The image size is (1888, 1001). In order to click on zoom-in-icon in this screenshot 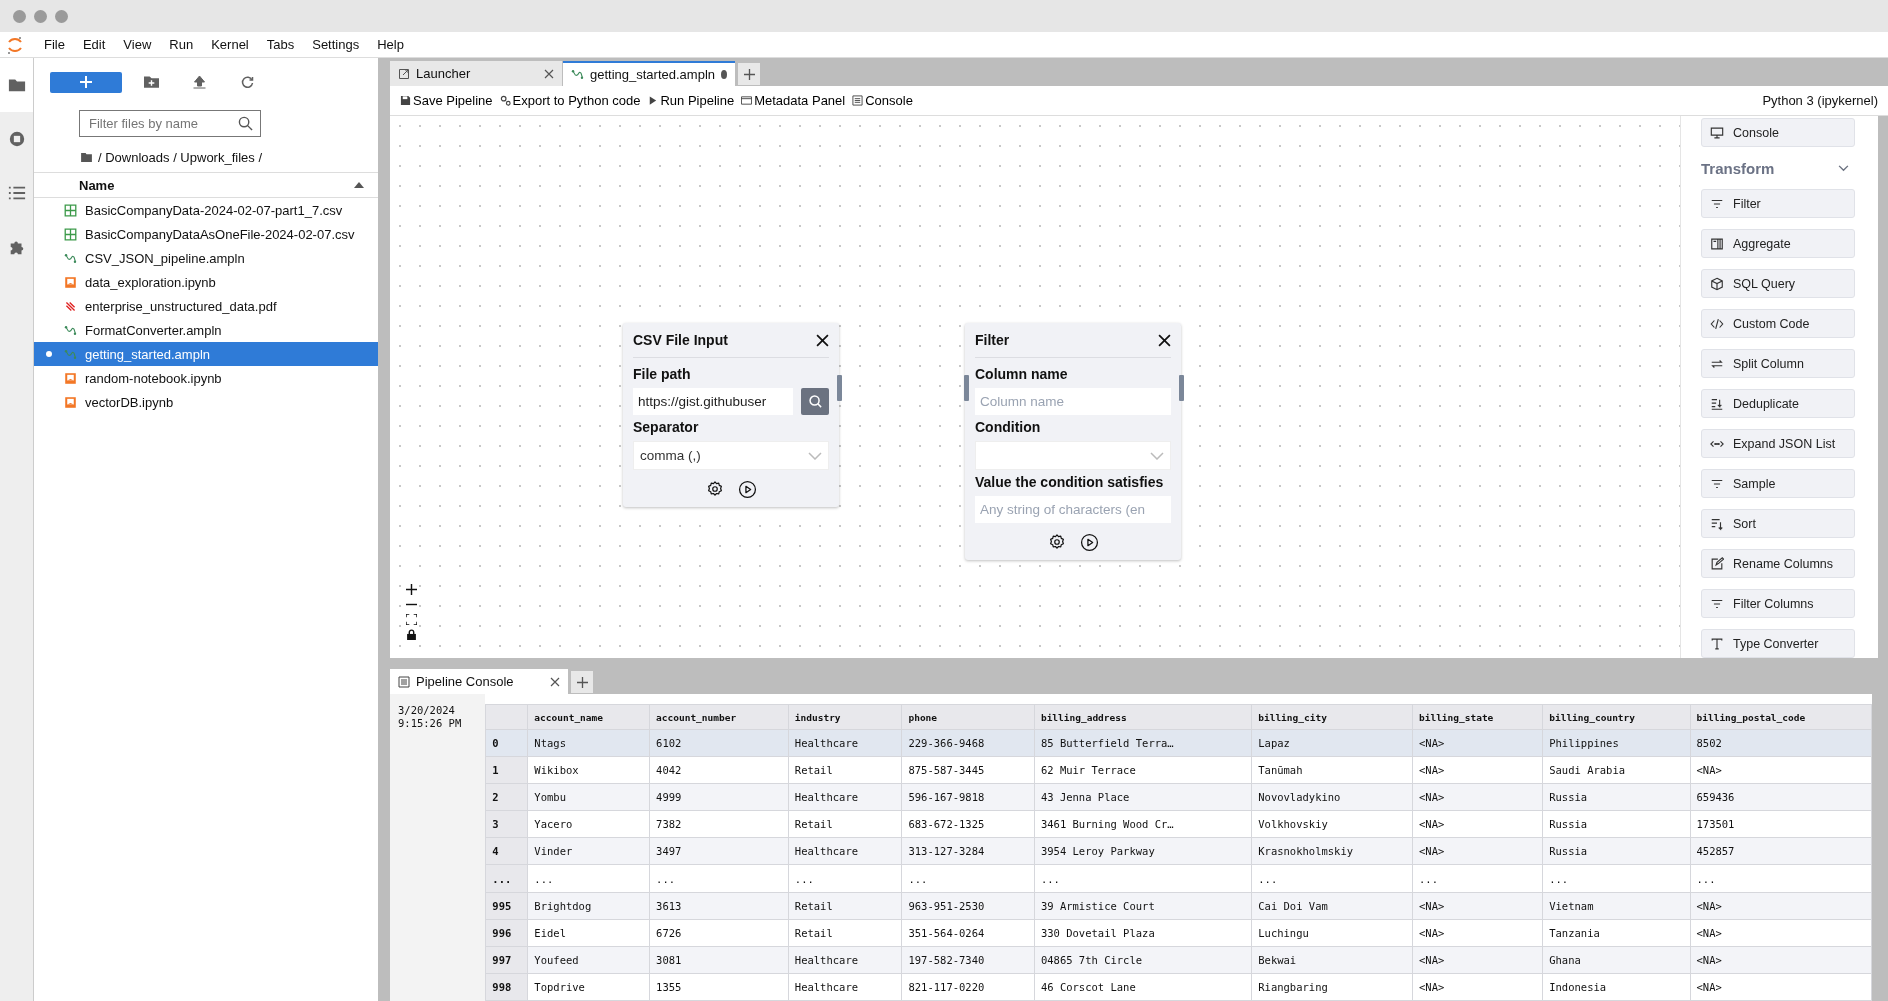, I will do `click(411, 589)`.